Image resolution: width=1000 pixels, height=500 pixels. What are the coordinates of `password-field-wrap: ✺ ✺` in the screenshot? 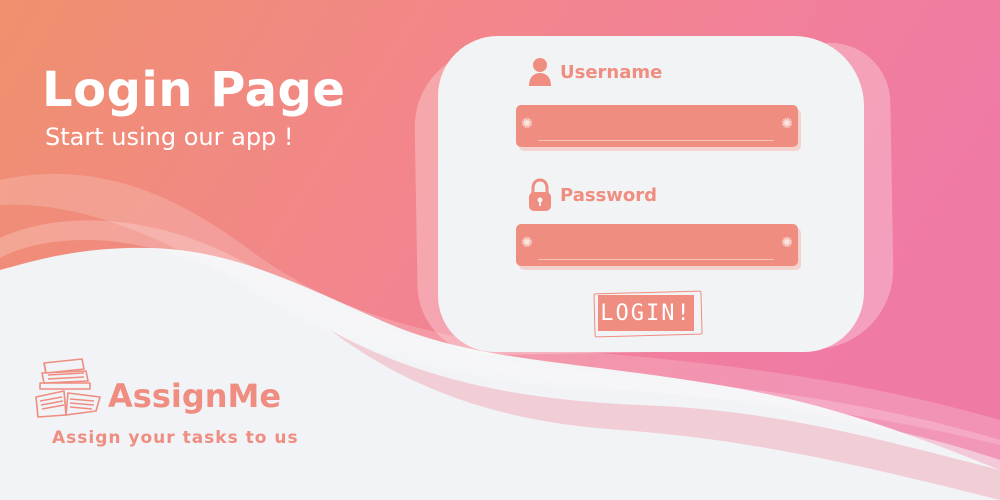 It's located at (658, 247).